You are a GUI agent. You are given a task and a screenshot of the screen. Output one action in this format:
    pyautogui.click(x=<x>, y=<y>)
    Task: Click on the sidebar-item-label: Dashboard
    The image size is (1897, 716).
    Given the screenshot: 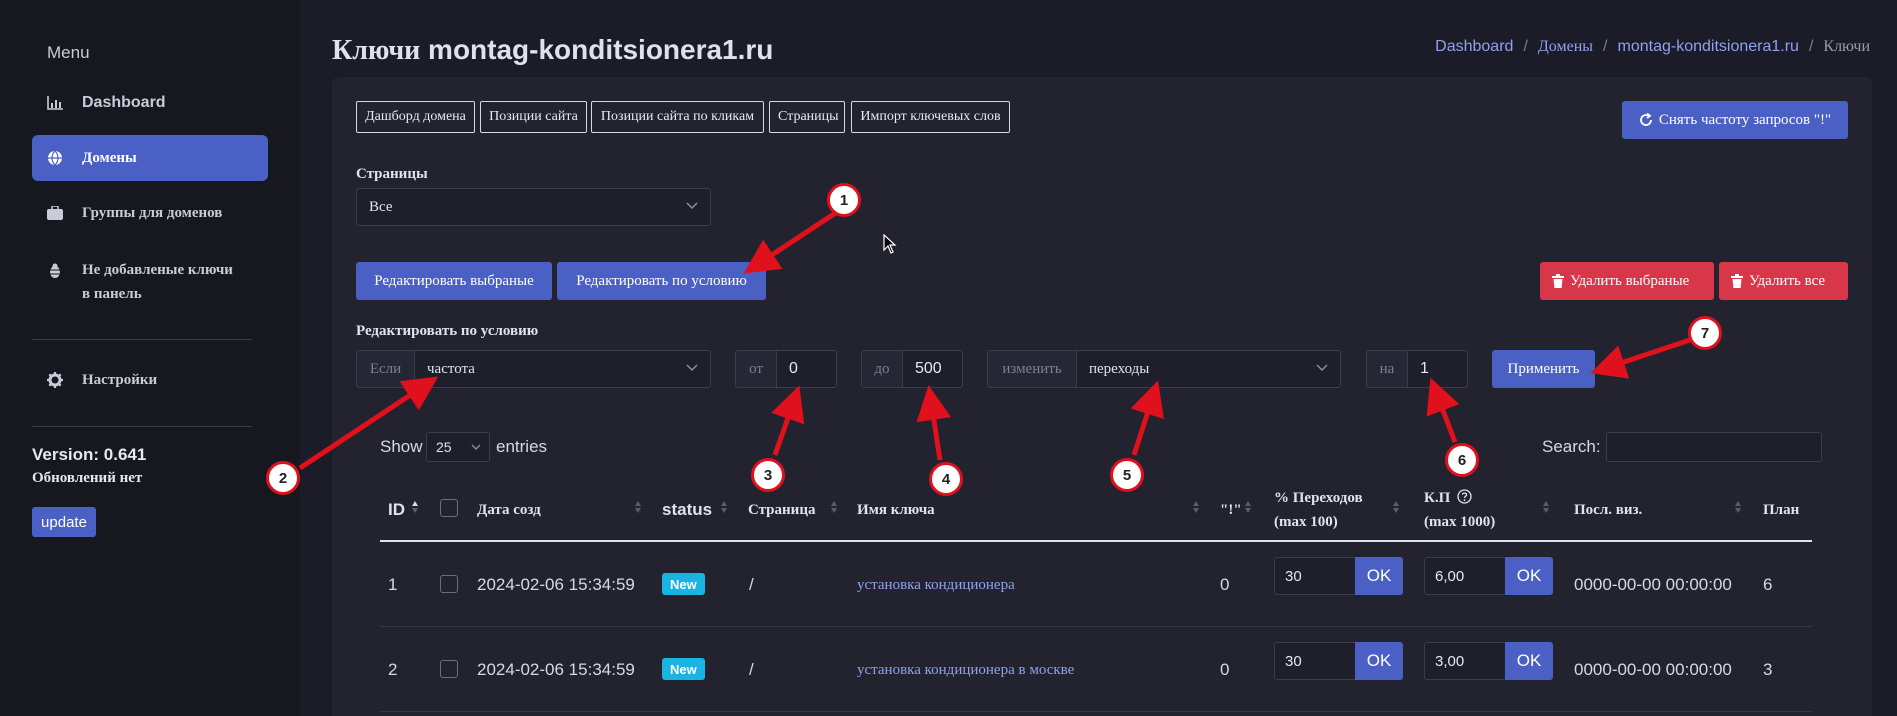 What is the action you would take?
    pyautogui.click(x=124, y=102)
    